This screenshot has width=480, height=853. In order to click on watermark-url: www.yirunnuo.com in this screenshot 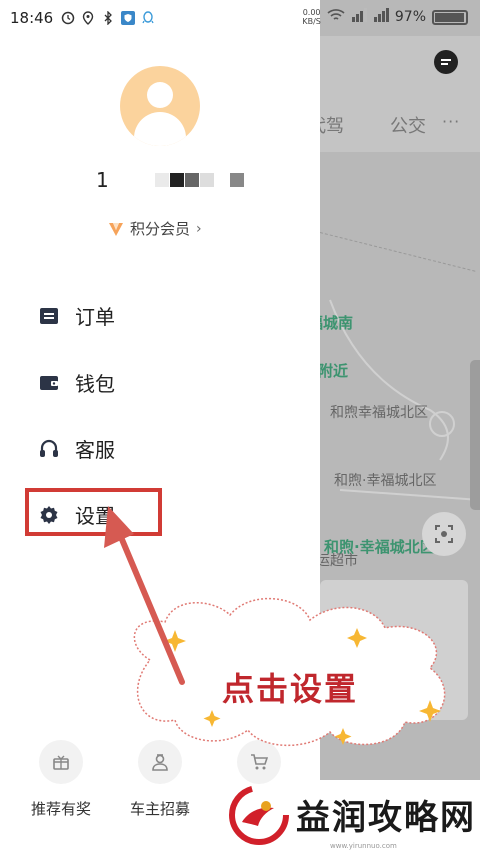, I will do `click(363, 846)`.